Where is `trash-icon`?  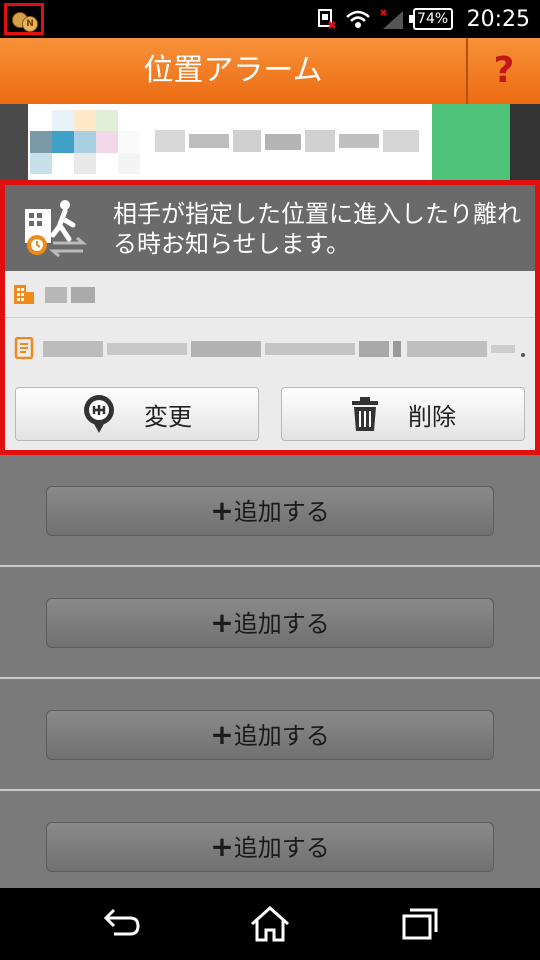 trash-icon is located at coordinates (365, 414).